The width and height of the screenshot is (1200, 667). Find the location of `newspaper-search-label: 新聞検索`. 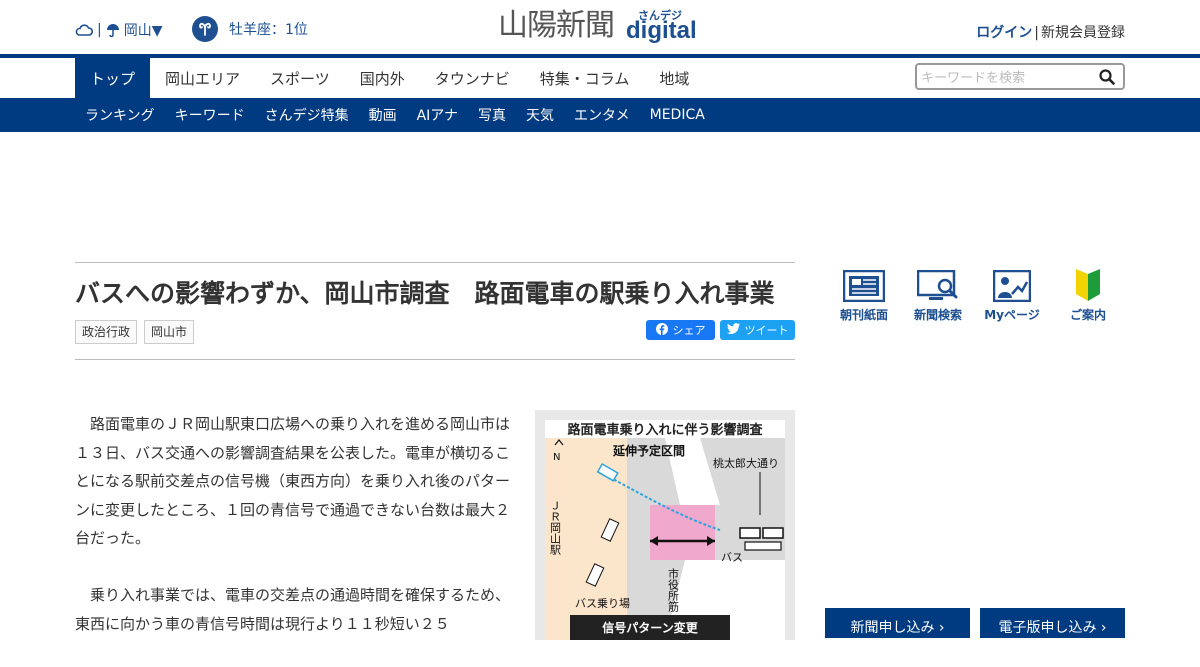

newspaper-search-label: 新聞検索 is located at coordinates (937, 315).